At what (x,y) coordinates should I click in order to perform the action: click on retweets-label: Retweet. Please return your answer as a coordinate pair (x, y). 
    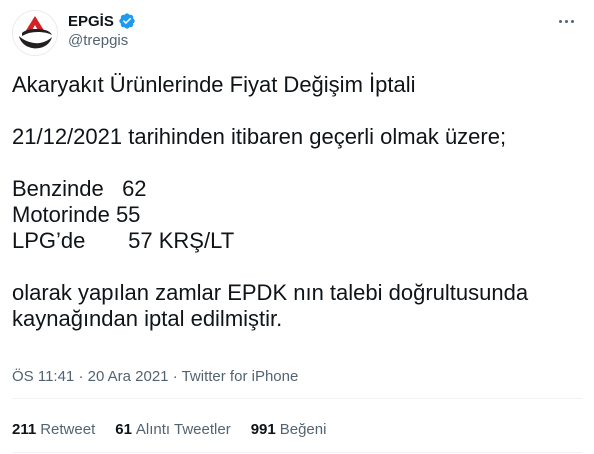
    Looking at the image, I should click on (68, 429).